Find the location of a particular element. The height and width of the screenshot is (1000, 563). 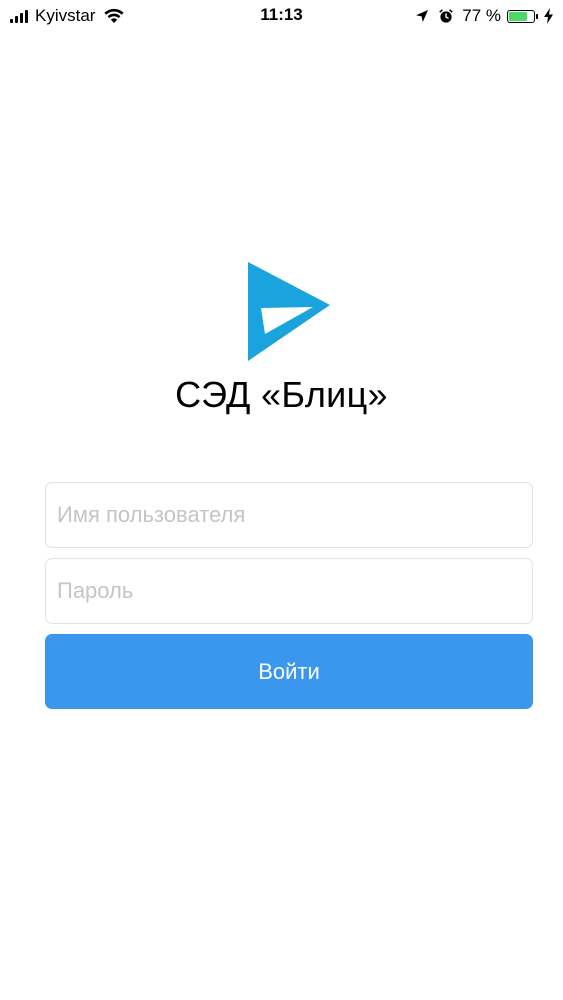

status-right: 77 % is located at coordinates (484, 16).